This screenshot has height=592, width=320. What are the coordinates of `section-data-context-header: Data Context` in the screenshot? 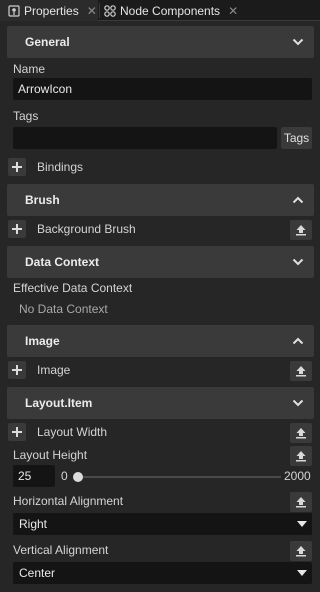 It's located at (160, 262).